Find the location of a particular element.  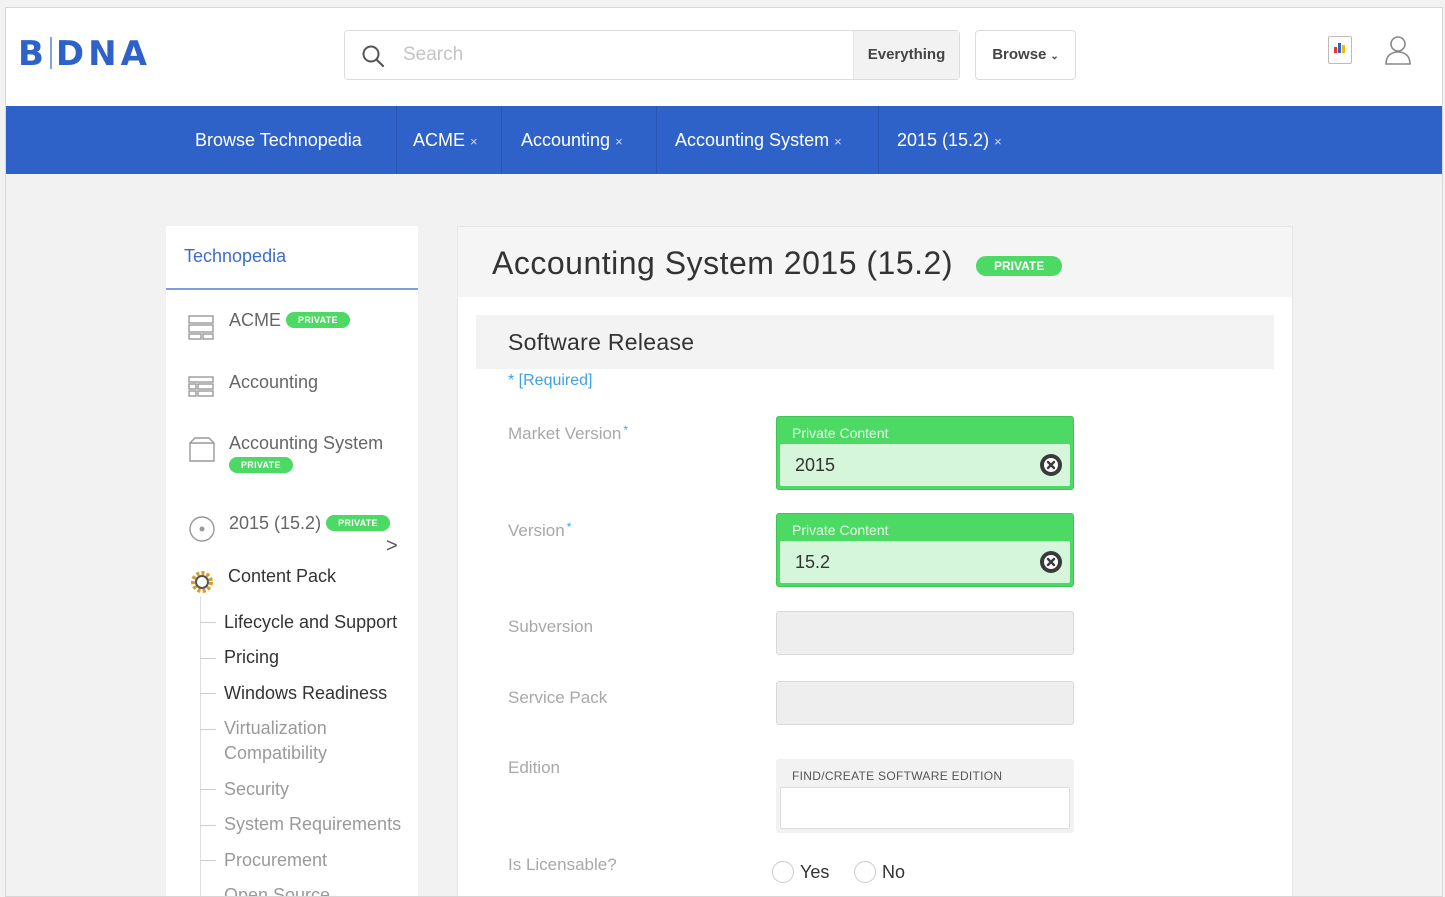

field-value: 2015 is located at coordinates (815, 465).